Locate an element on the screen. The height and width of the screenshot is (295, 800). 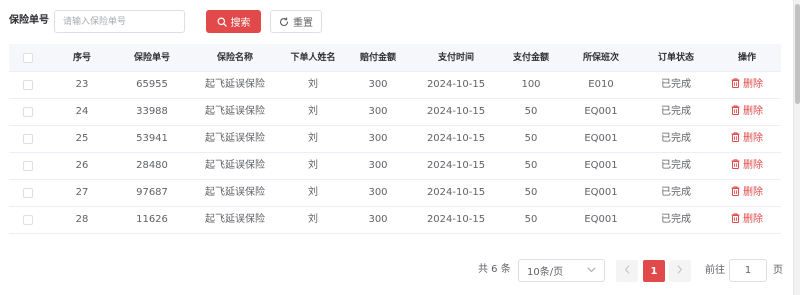
column-header-buyer-name: 下单人姓名 is located at coordinates (313, 57).